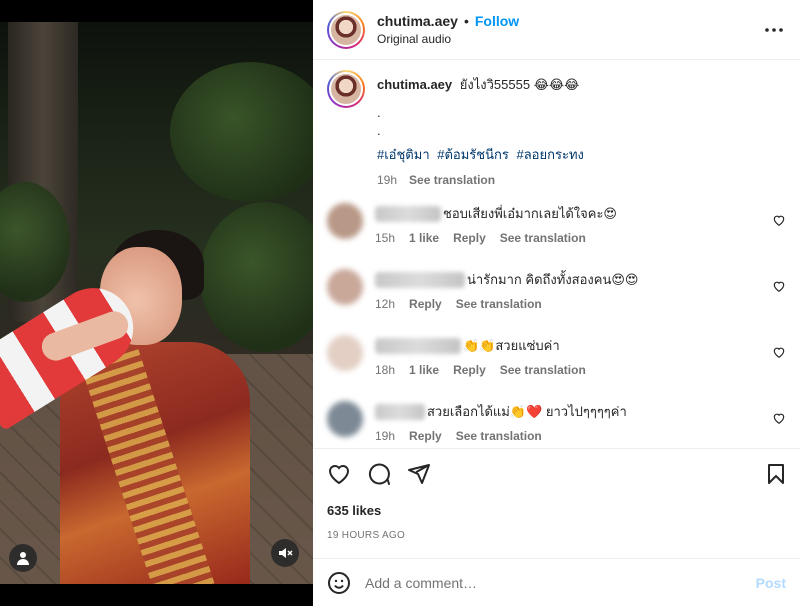  I want to click on comment-input, so click(560, 582).